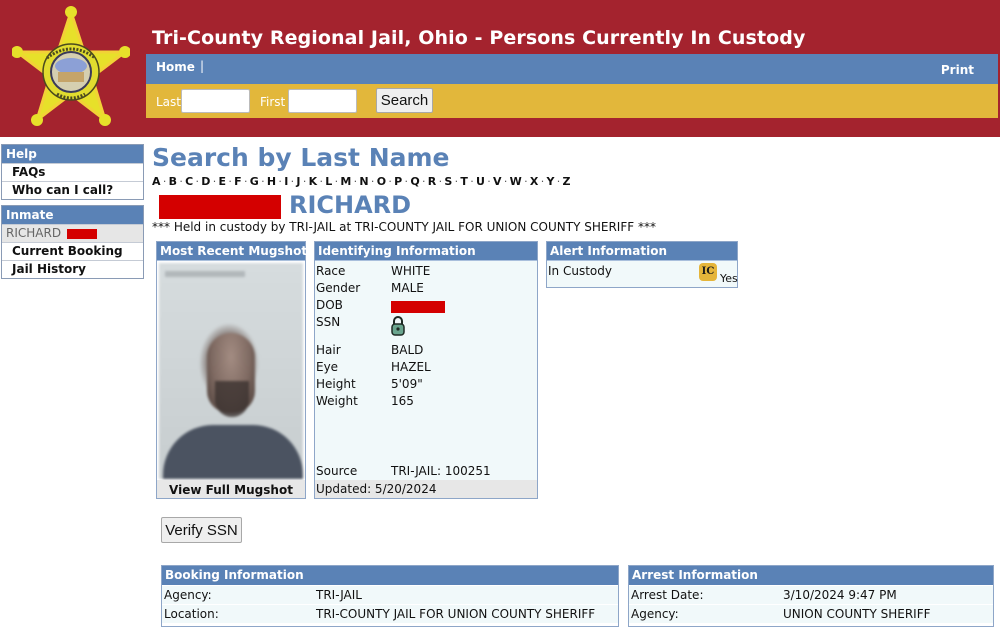  Describe the element at coordinates (550, 181) in the screenshot. I see `alphabet-link-y: Y` at that location.